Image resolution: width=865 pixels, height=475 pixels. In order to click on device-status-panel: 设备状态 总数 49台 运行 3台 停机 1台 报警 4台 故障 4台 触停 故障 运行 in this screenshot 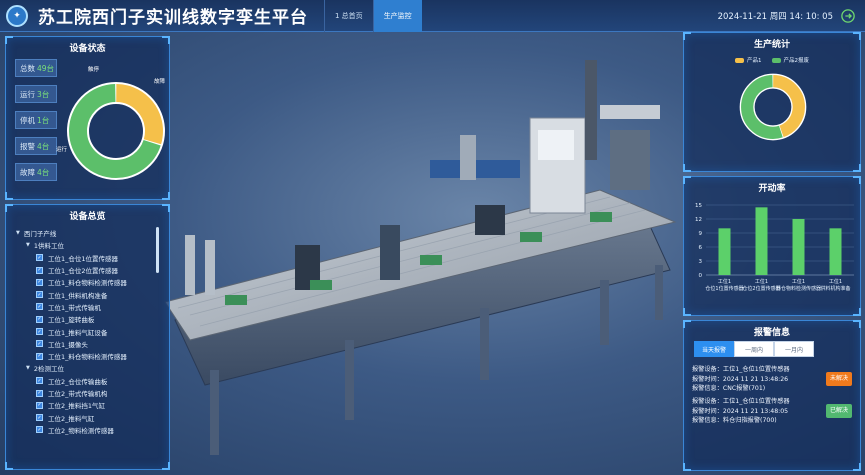, I will do `click(87, 118)`.